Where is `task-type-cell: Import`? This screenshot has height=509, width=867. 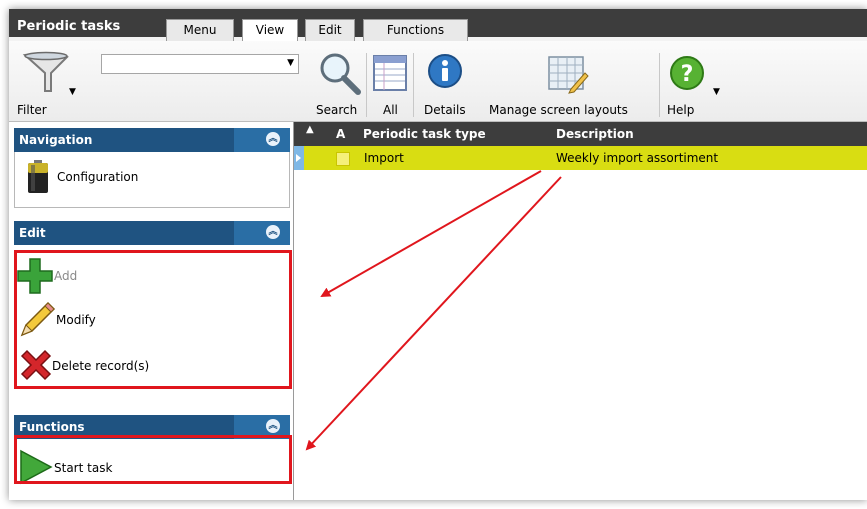
task-type-cell: Import is located at coordinates (384, 158).